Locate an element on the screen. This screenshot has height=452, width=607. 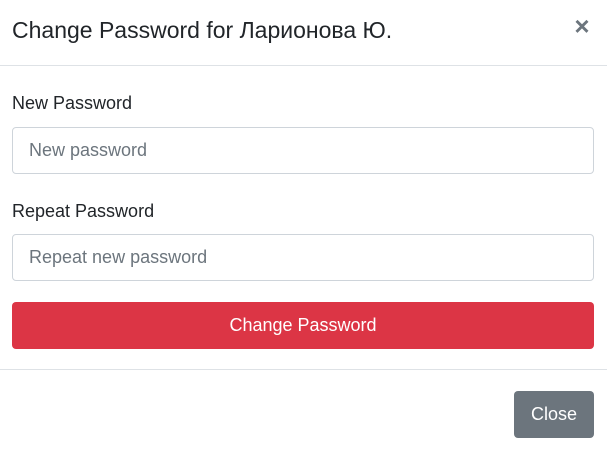
dialog-header: Change Password for Ларионова Ю. × is located at coordinates (303, 33).